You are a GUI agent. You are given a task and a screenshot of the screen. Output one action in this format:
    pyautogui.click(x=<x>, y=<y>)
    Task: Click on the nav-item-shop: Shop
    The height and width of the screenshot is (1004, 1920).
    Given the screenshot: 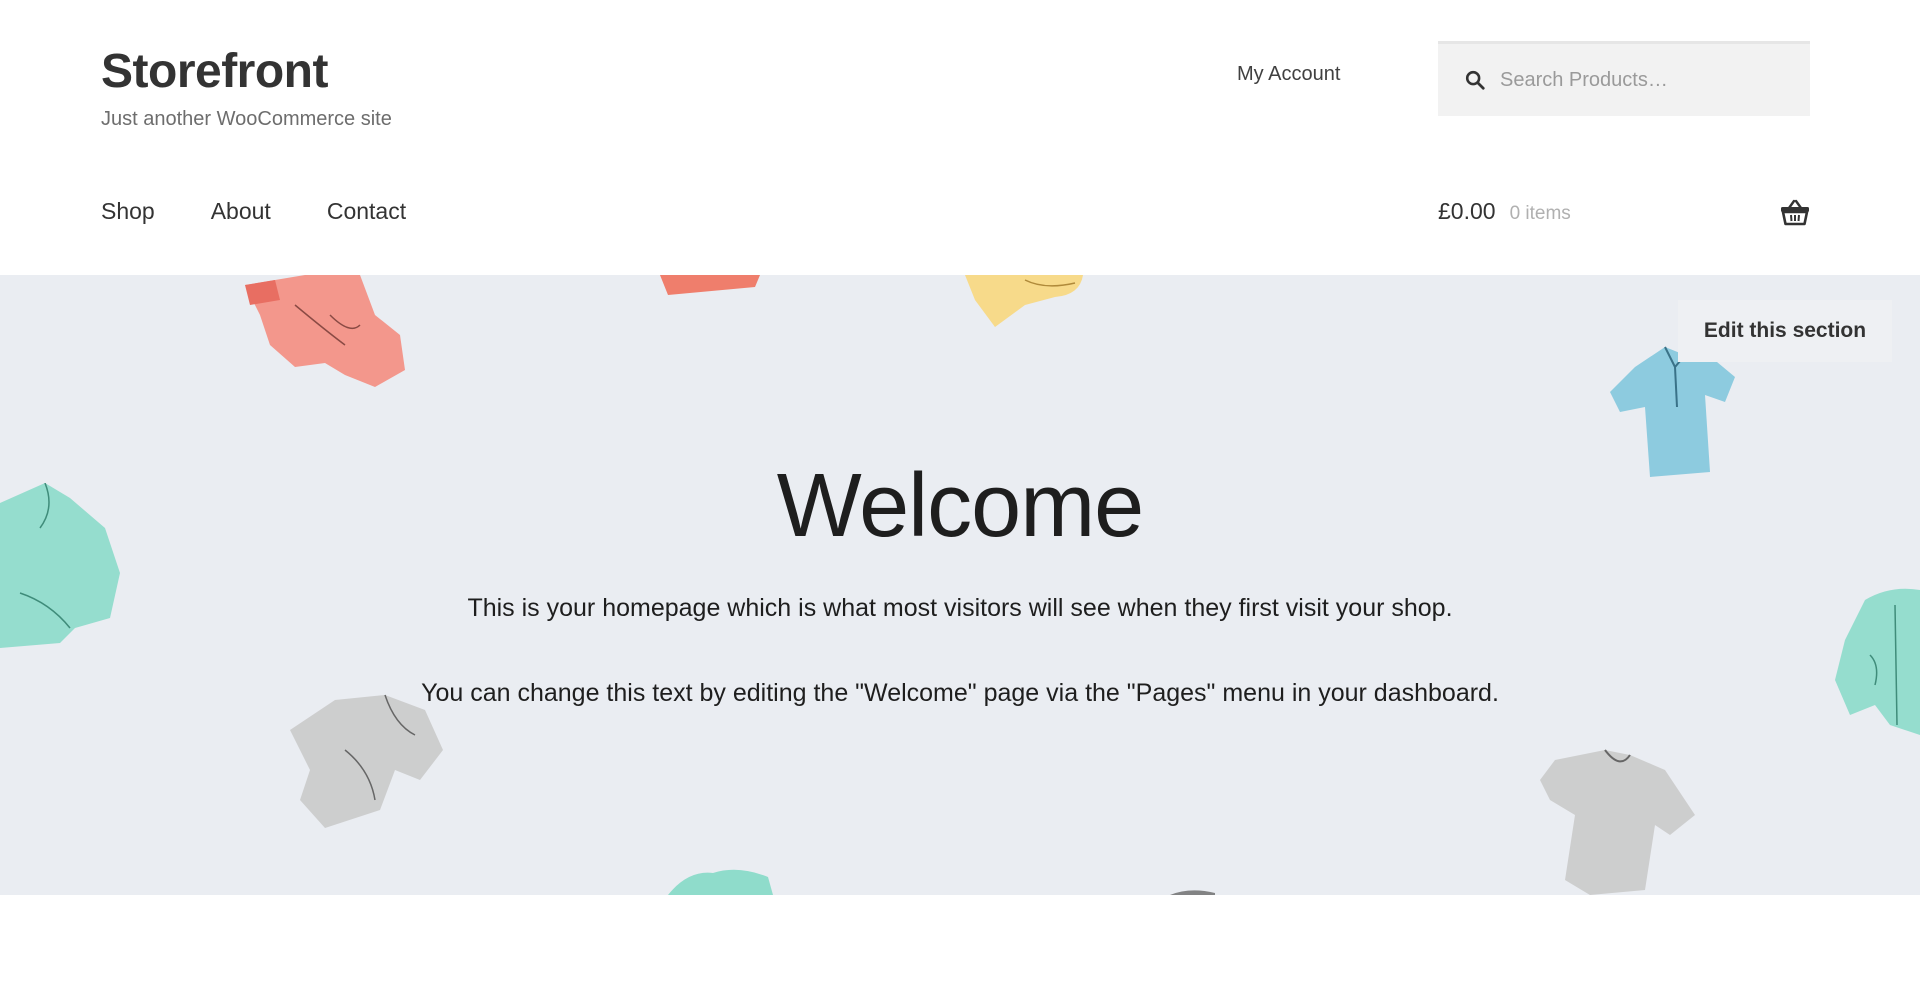 What is the action you would take?
    pyautogui.click(x=128, y=211)
    